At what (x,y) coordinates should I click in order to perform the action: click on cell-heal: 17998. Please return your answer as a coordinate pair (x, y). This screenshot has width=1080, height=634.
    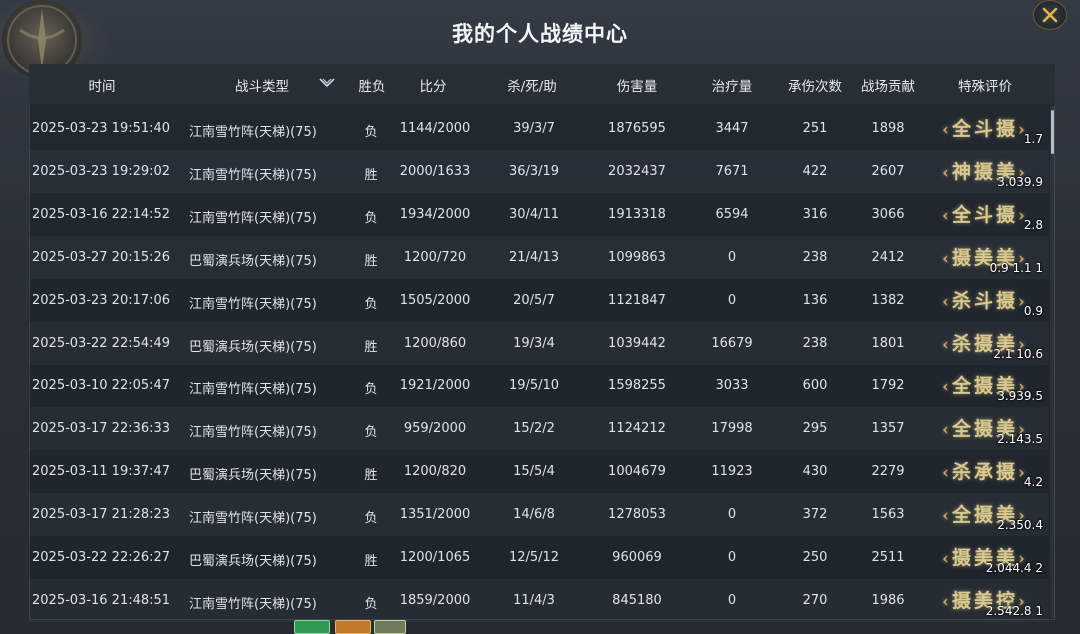
    Looking at the image, I should click on (732, 429).